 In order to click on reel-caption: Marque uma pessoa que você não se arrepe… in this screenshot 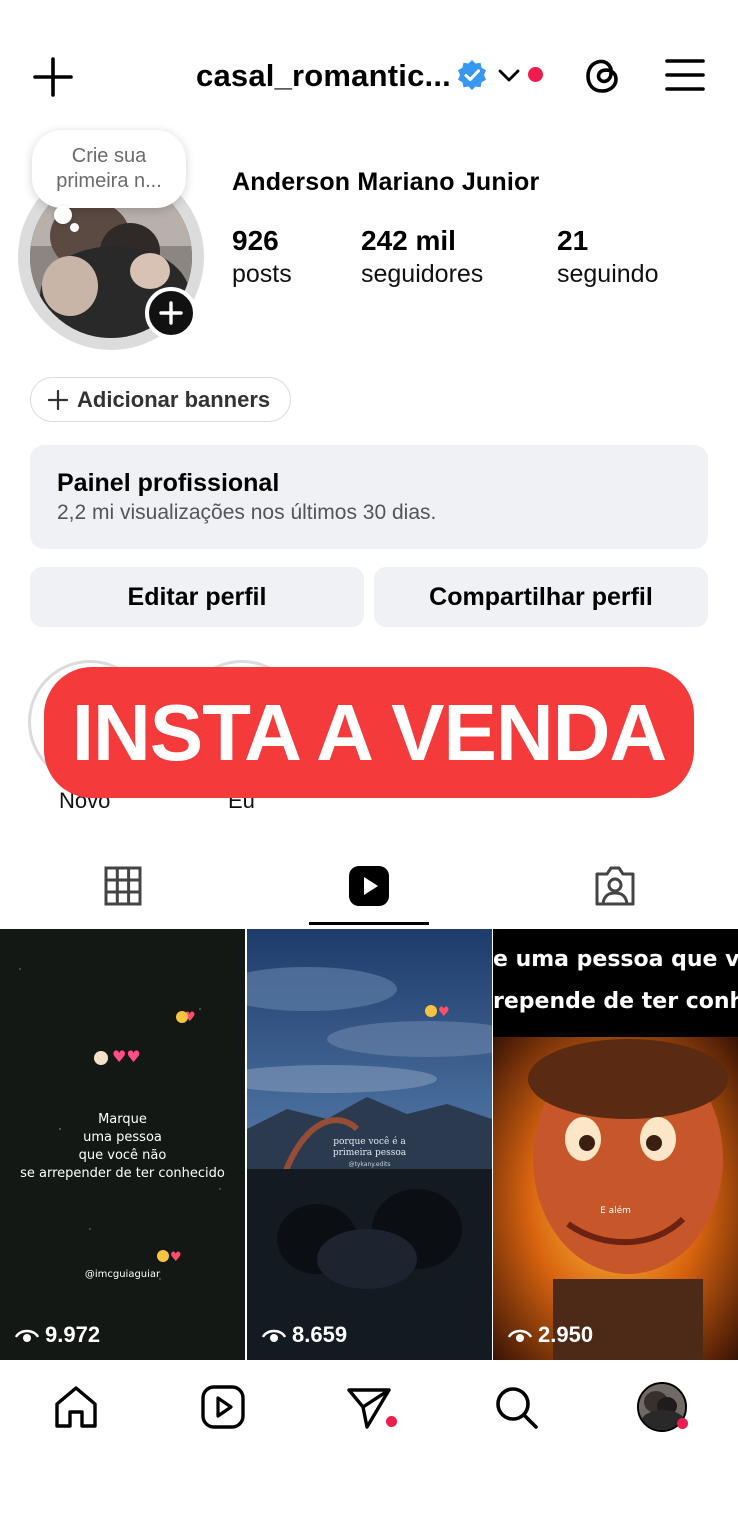, I will do `click(122, 1147)`.